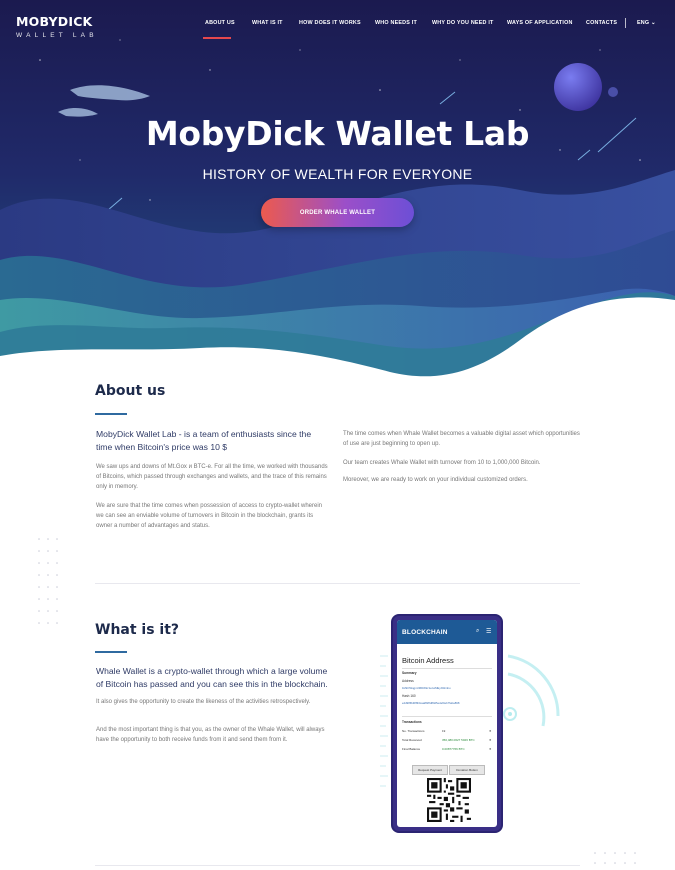 This screenshot has width=675, height=870. I want to click on nav-item-what-is-it: WHAT IS IT, so click(267, 23).